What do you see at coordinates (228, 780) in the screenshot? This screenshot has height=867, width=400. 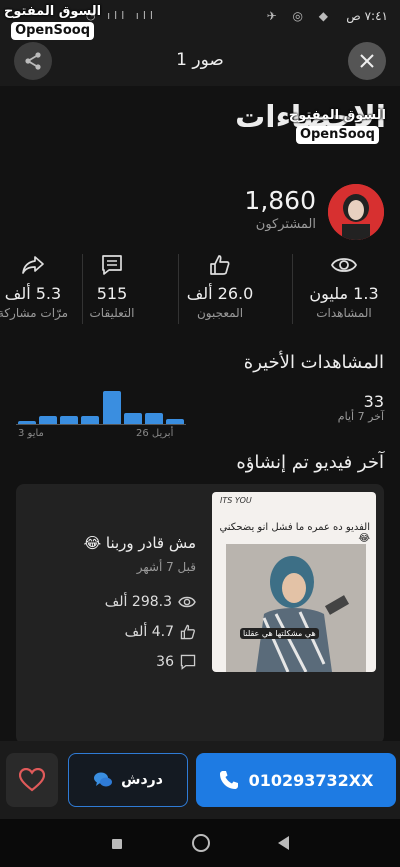 I see `phone-icon` at bounding box center [228, 780].